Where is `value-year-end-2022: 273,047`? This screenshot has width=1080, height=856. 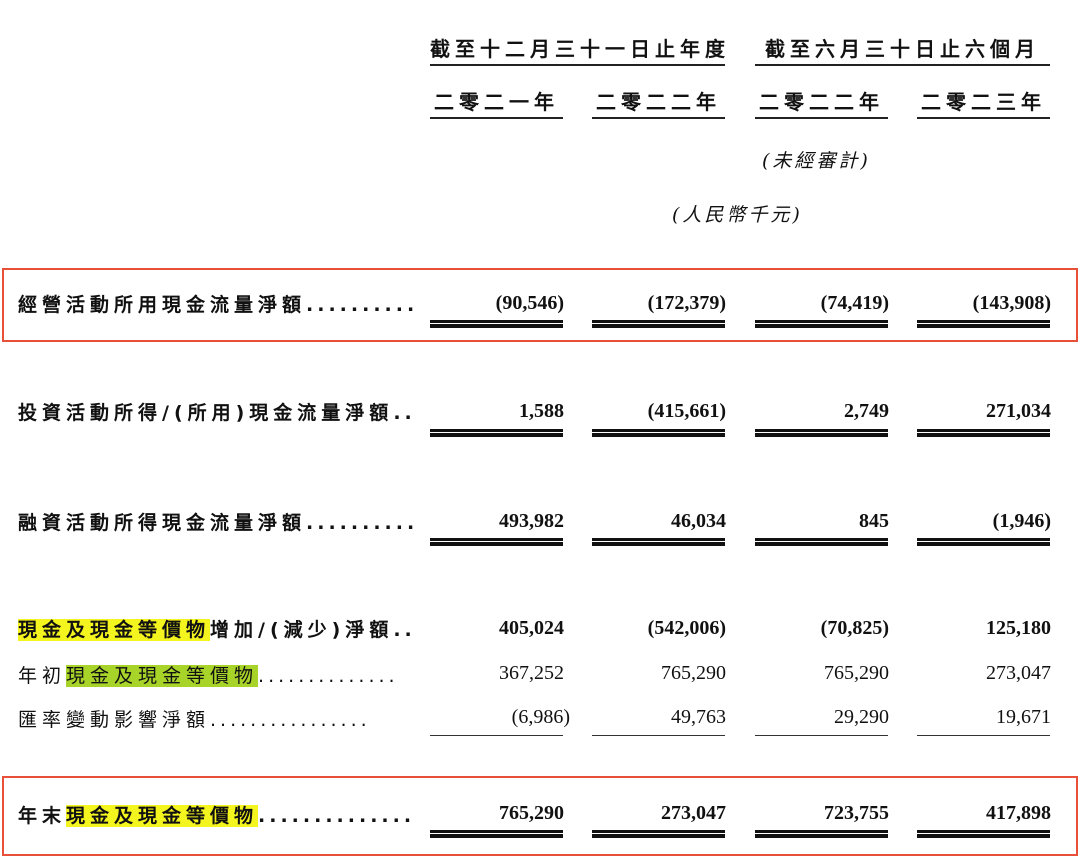
value-year-end-2022: 273,047 is located at coordinates (693, 813).